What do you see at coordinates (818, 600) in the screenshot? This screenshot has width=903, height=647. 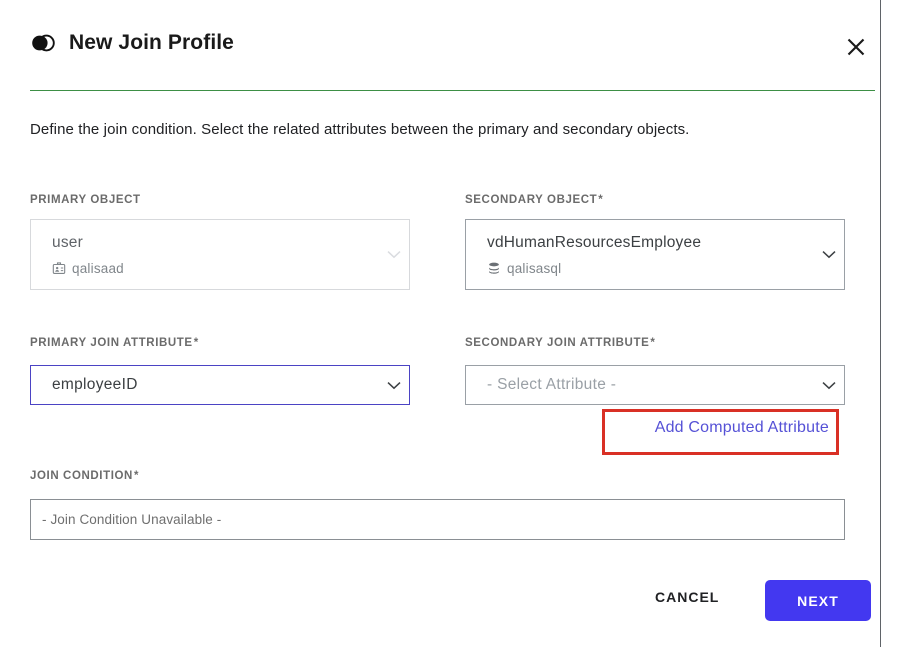 I see `next-button: NEXT` at bounding box center [818, 600].